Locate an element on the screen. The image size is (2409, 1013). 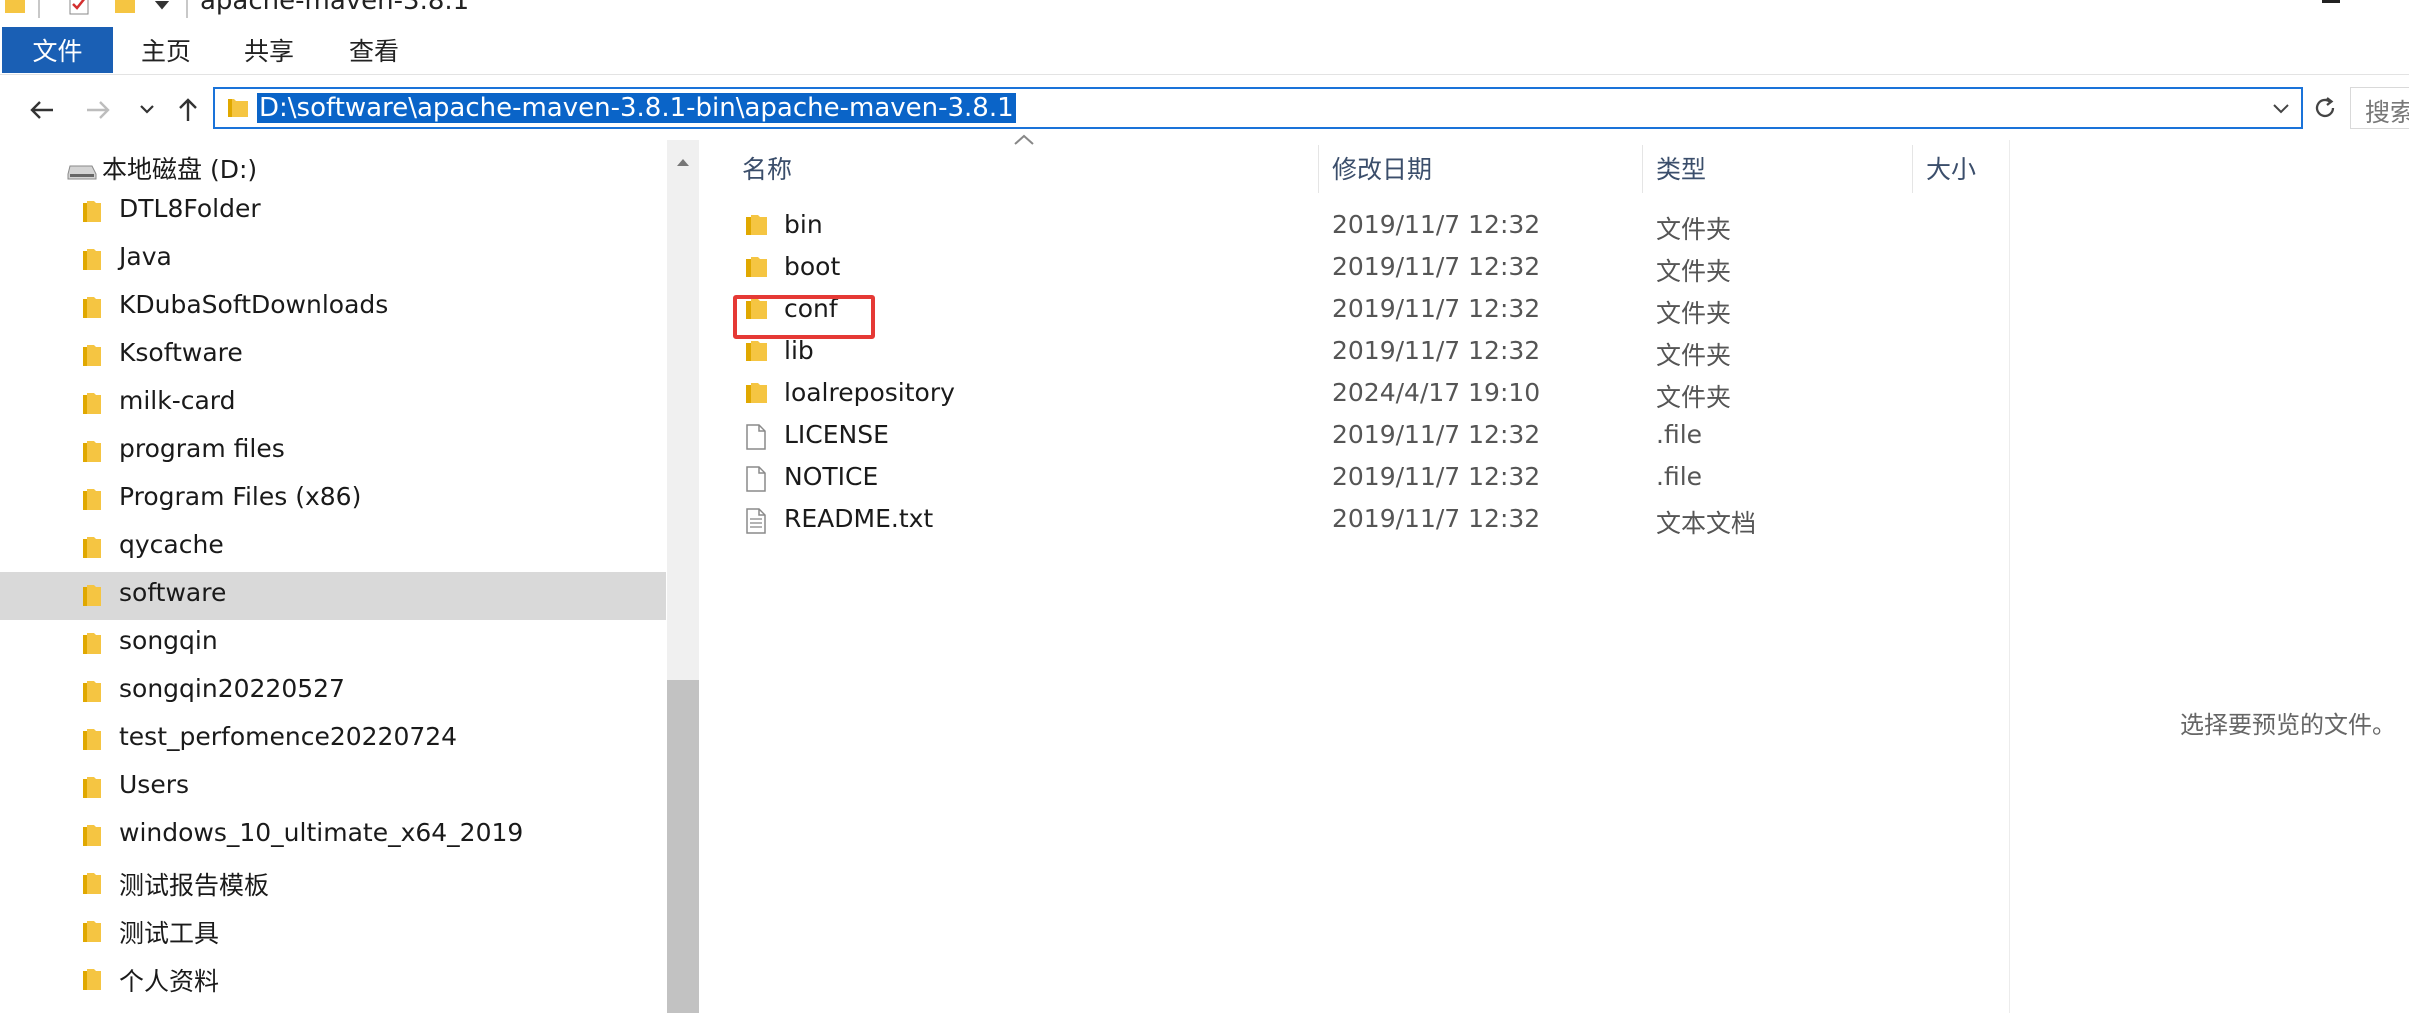
file-icon is located at coordinates (756, 481).